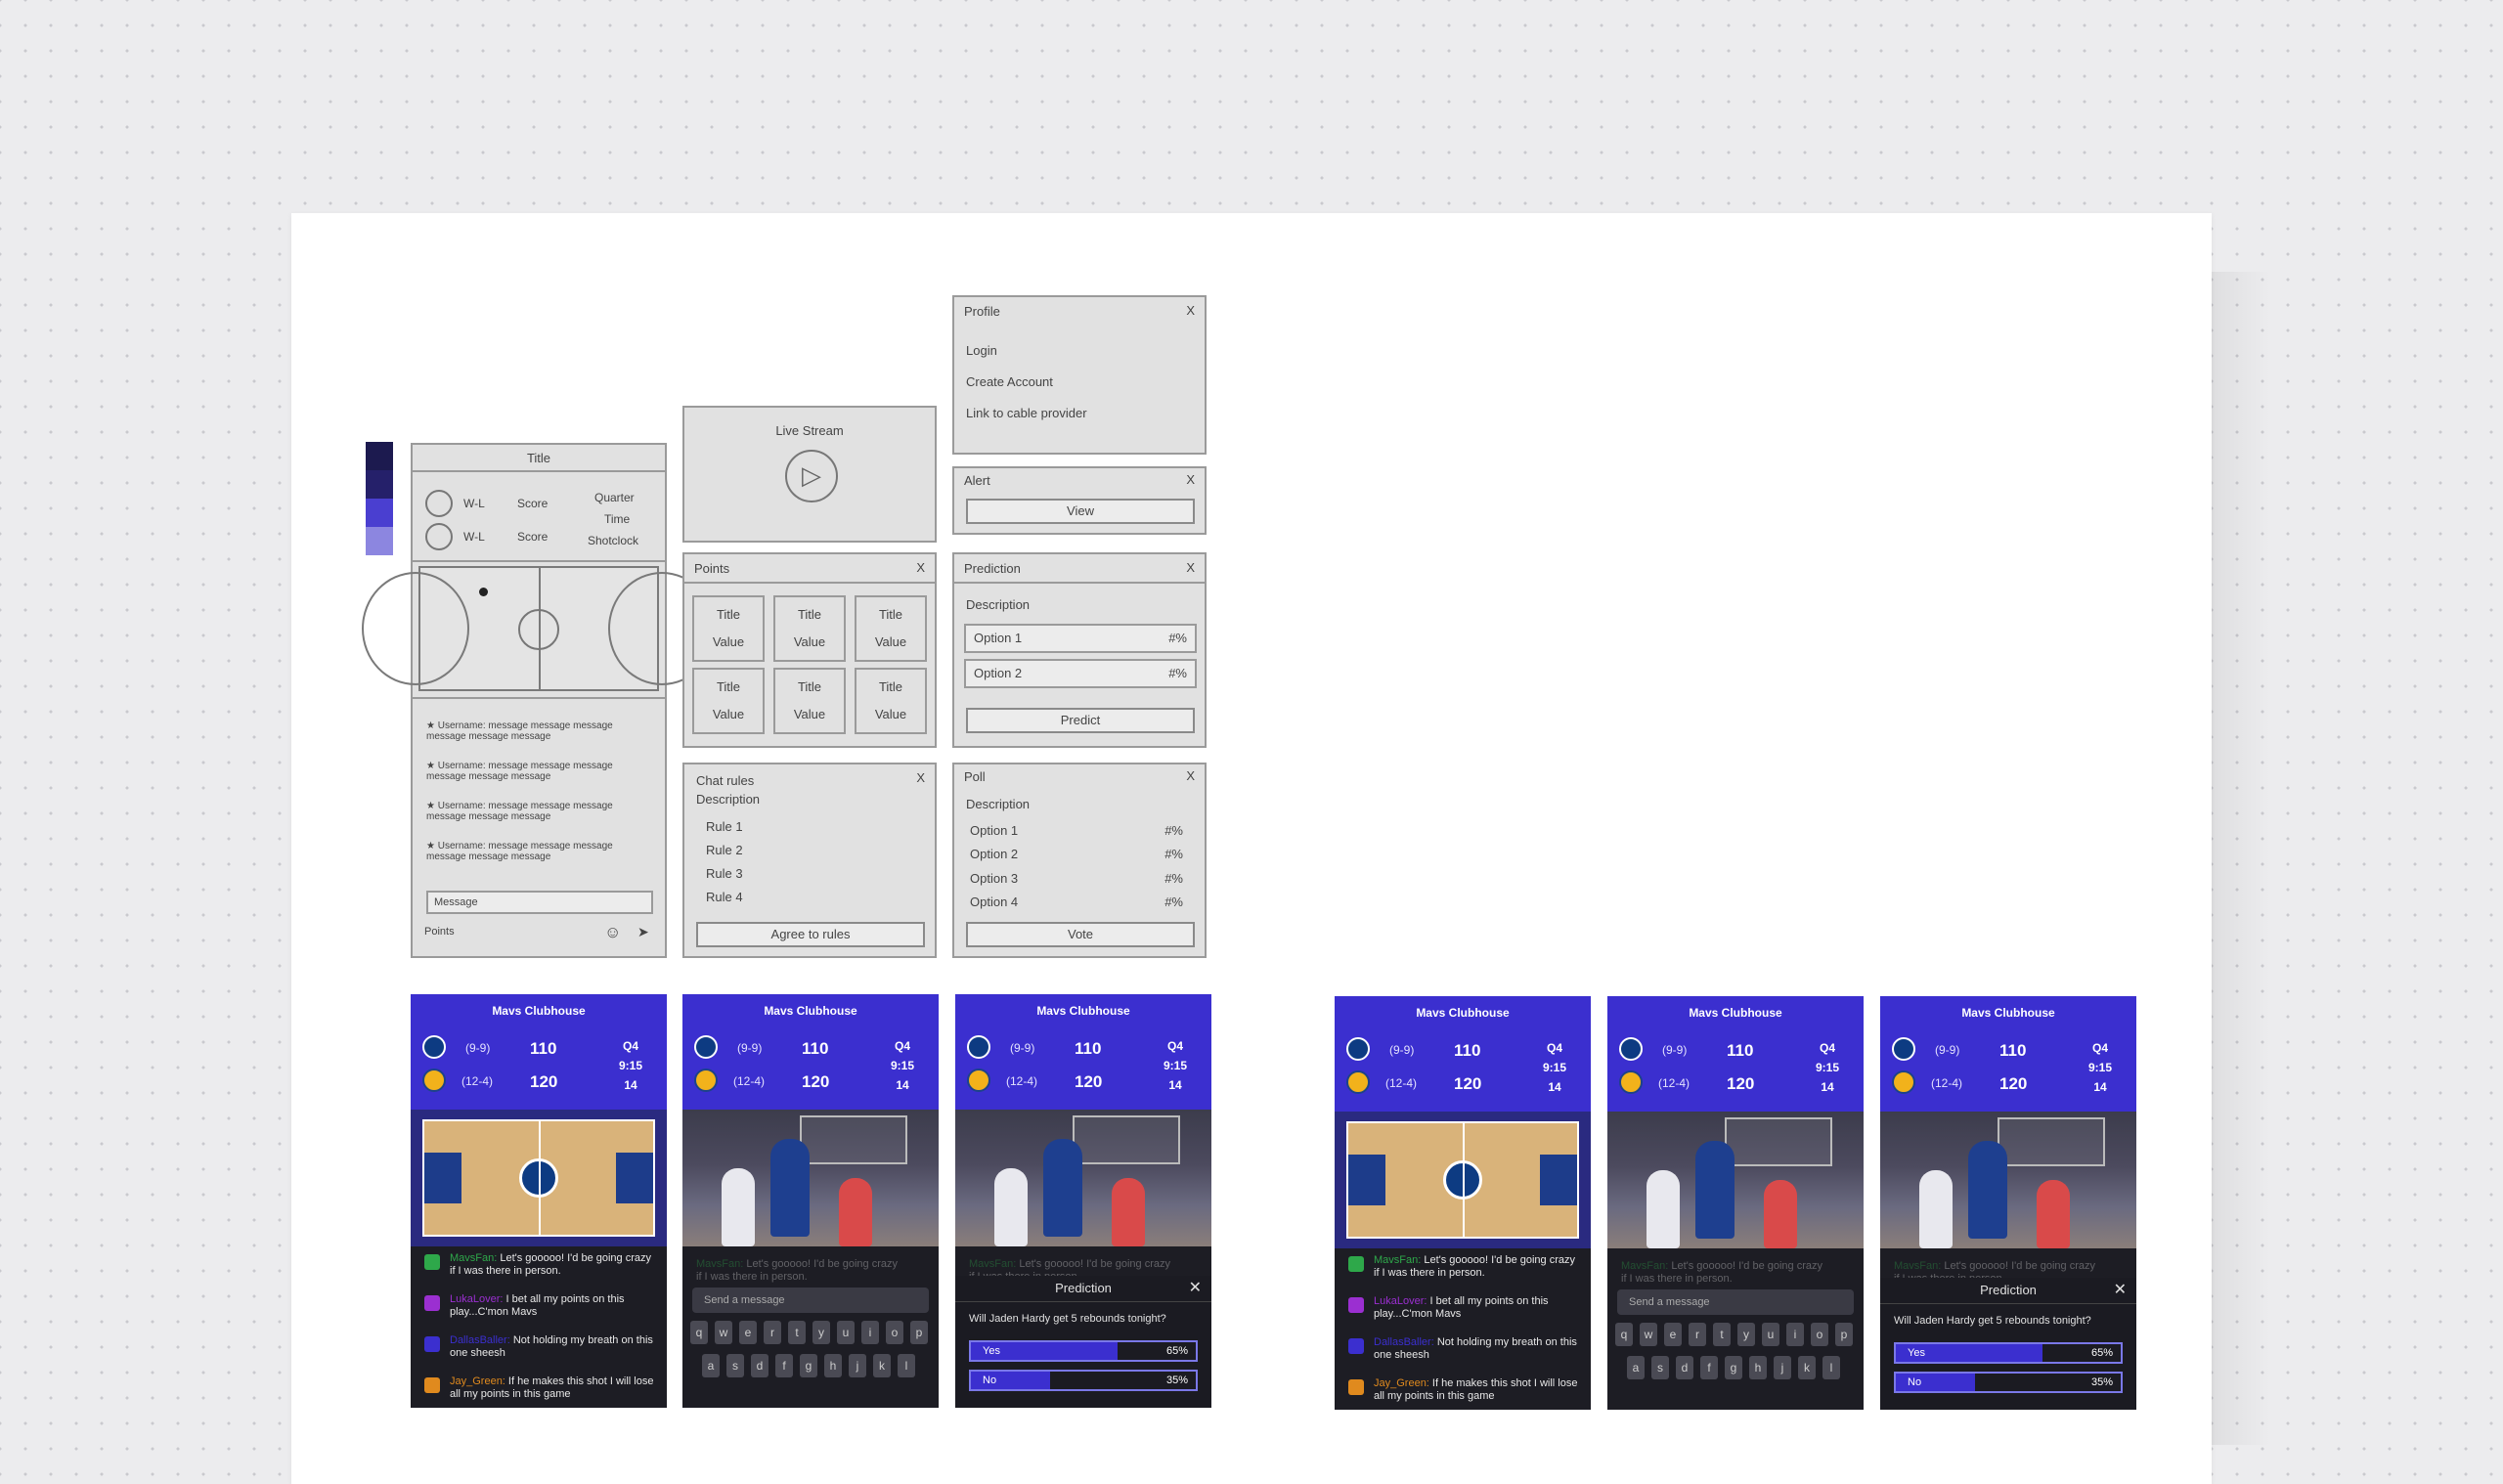 The width and height of the screenshot is (2503, 1484). Describe the element at coordinates (810, 1052) in the screenshot. I see `scoreboard-header: Mavs Clubhouse (9-9) (12-4) 110 120 Q4 9:15 14` at that location.